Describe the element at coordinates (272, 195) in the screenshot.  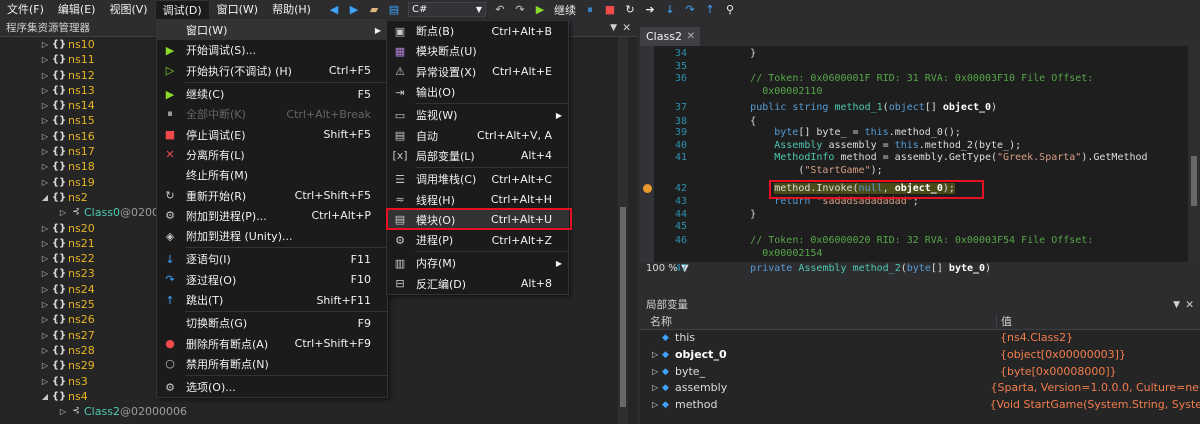
I see `menu-item: ↻ 重新开始(R) Ctrl+Shift+F5` at that location.